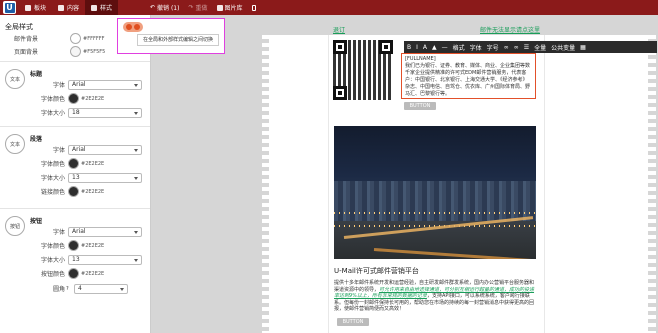 The width and height of the screenshot is (658, 333). I want to click on city-night-image, so click(435, 192).